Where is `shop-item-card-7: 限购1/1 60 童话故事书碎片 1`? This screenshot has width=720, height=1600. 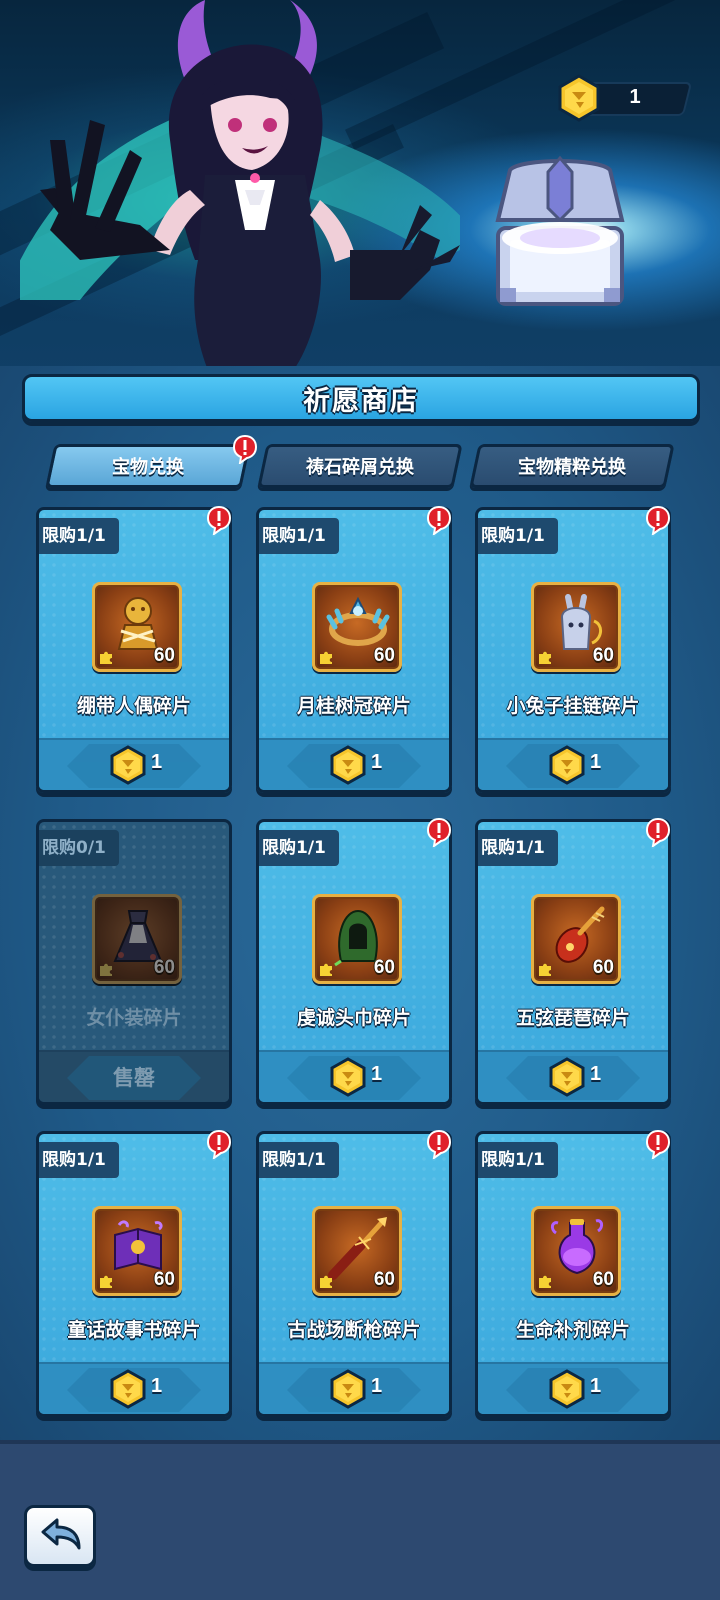 shop-item-card-7: 限购1/1 60 童话故事书碎片 1 is located at coordinates (134, 1274).